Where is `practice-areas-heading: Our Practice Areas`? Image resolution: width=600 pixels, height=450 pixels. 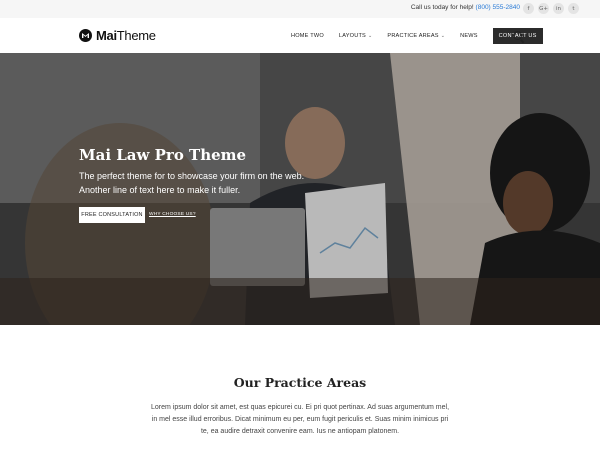
practice-areas-heading: Our Practice Areas is located at coordinates (300, 382).